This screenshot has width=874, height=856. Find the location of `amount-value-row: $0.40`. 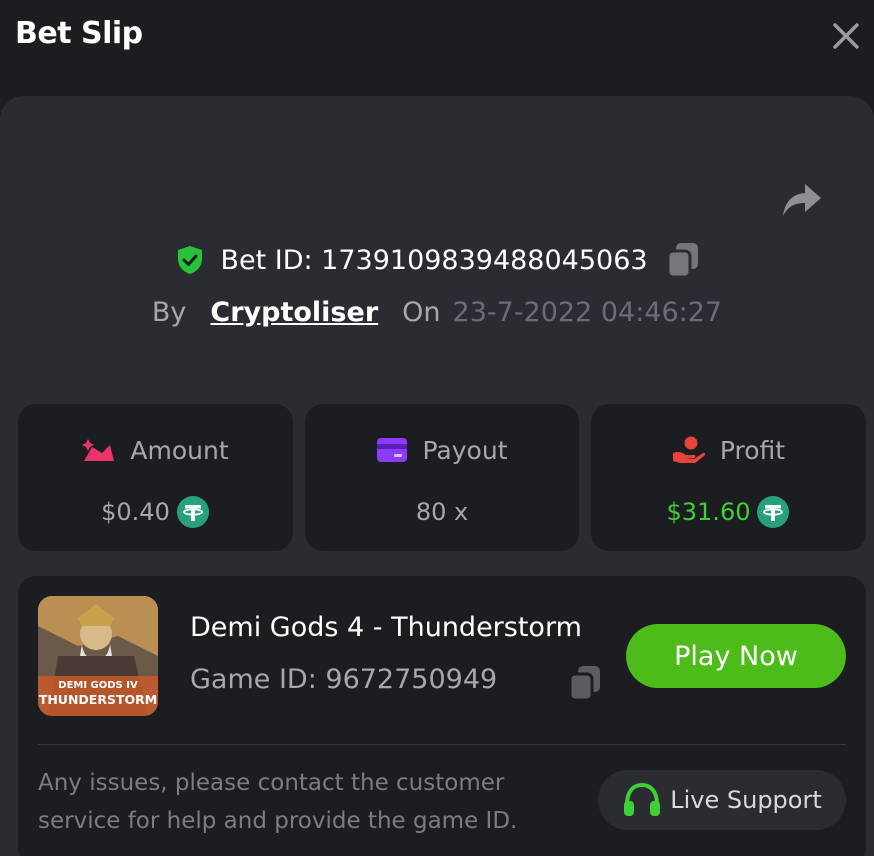

amount-value-row: $0.40 is located at coordinates (155, 512).